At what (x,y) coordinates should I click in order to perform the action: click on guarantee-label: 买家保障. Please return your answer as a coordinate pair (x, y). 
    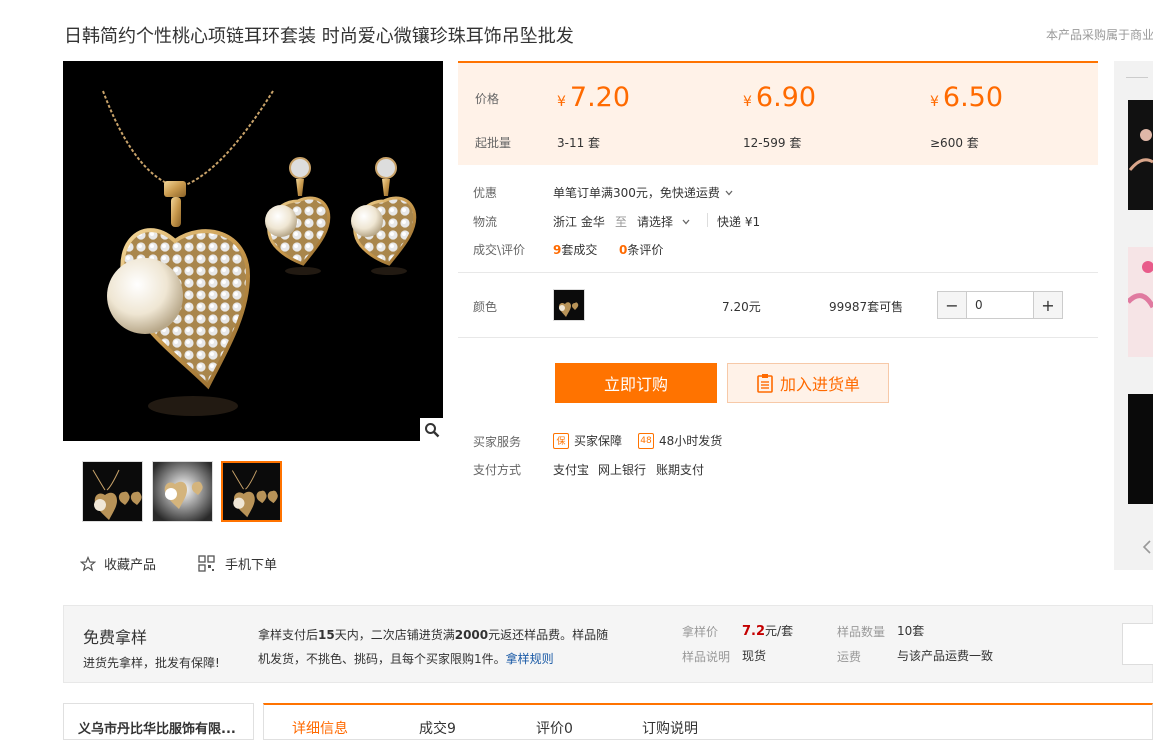
    Looking at the image, I should click on (598, 441).